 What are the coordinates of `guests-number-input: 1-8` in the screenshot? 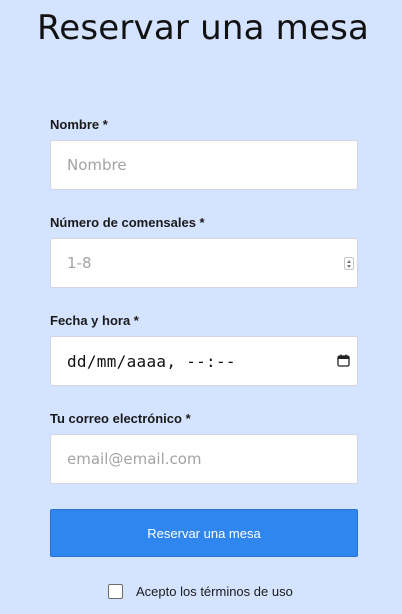 It's located at (204, 263).